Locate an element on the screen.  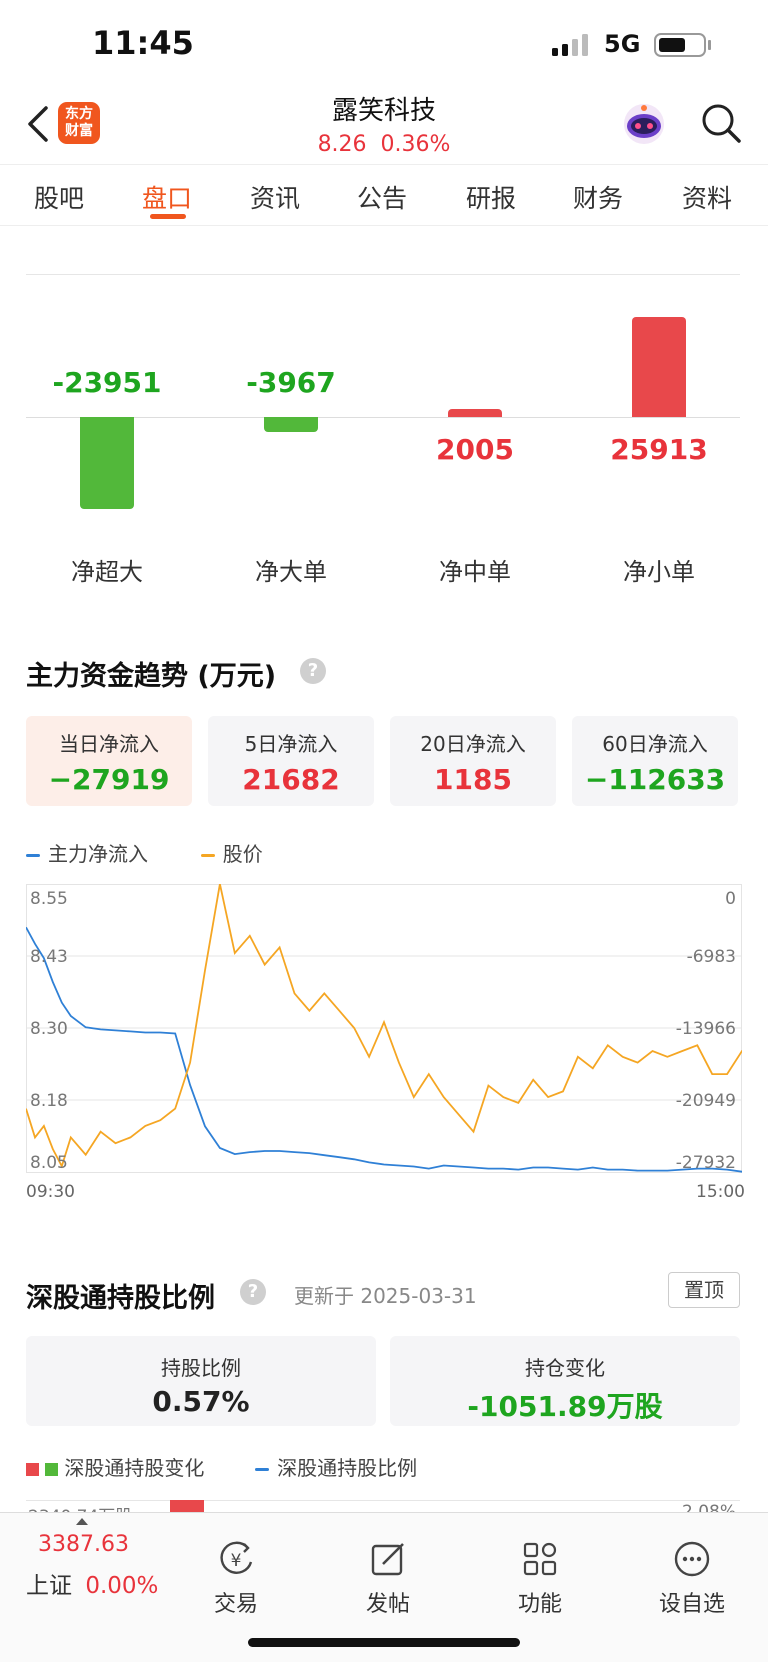
legend-flow-swatch is located at coordinates (33, 855).